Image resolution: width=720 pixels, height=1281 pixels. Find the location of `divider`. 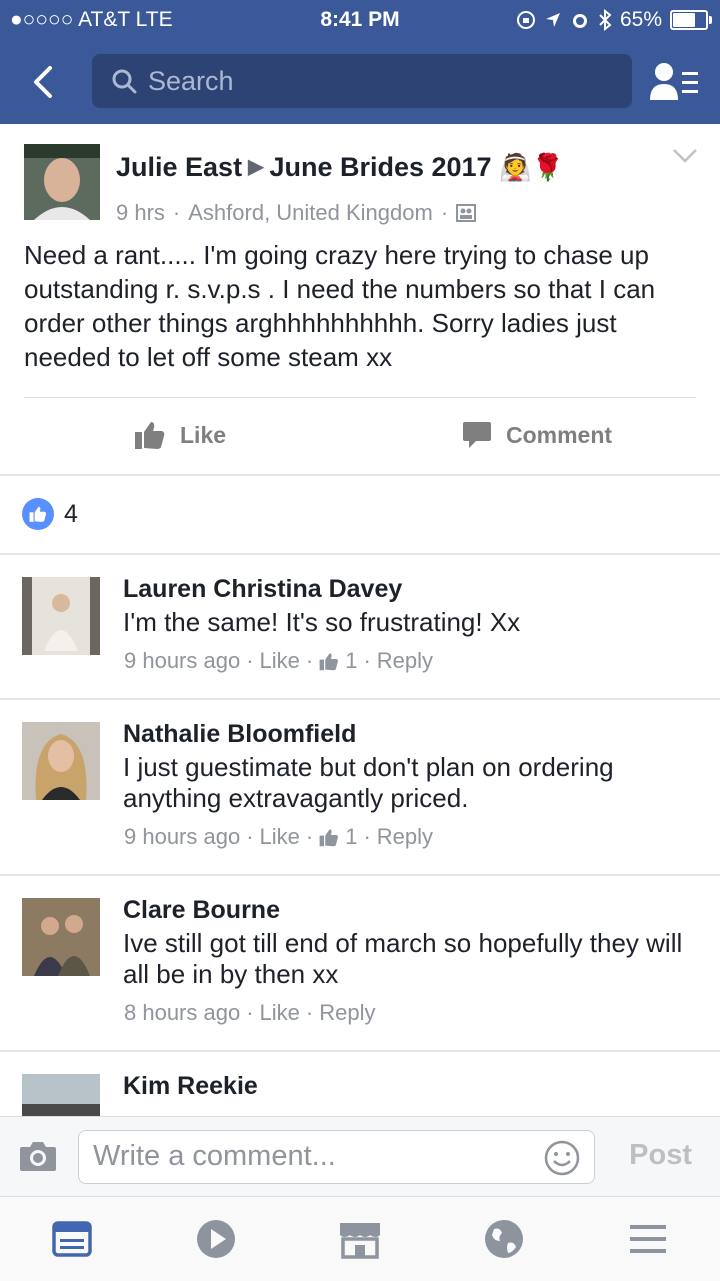

divider is located at coordinates (360, 397).